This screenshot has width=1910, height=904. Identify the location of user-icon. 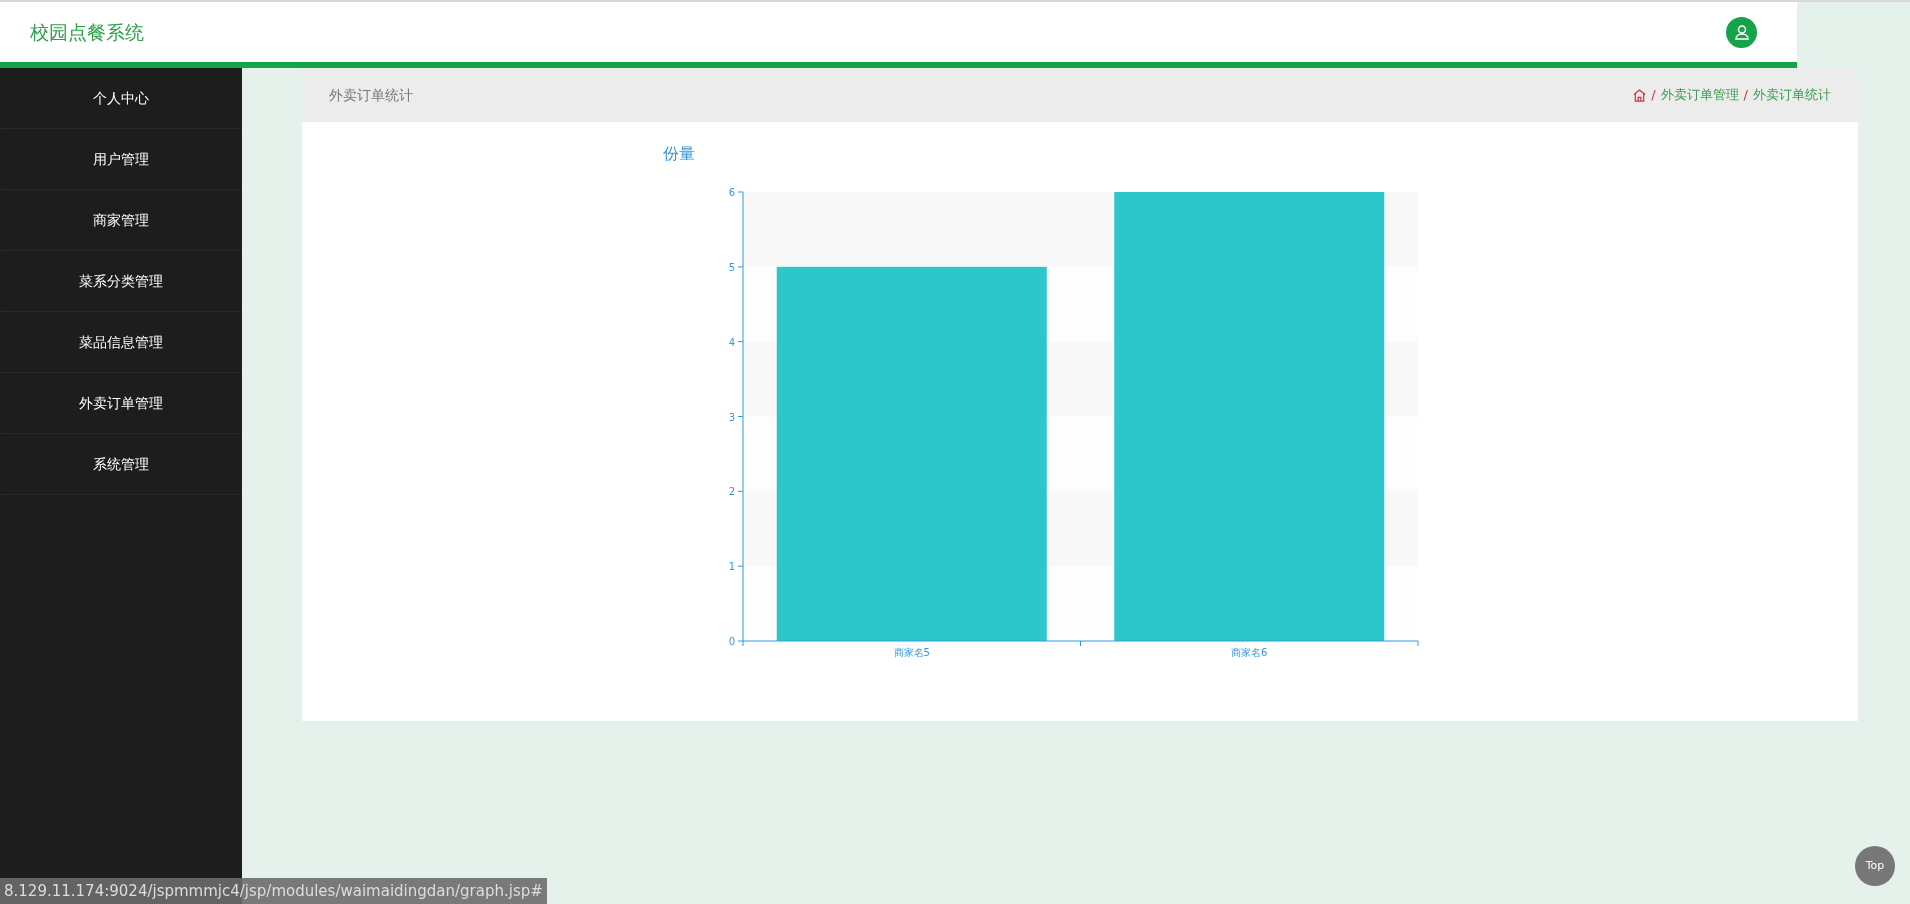
(1741, 32).